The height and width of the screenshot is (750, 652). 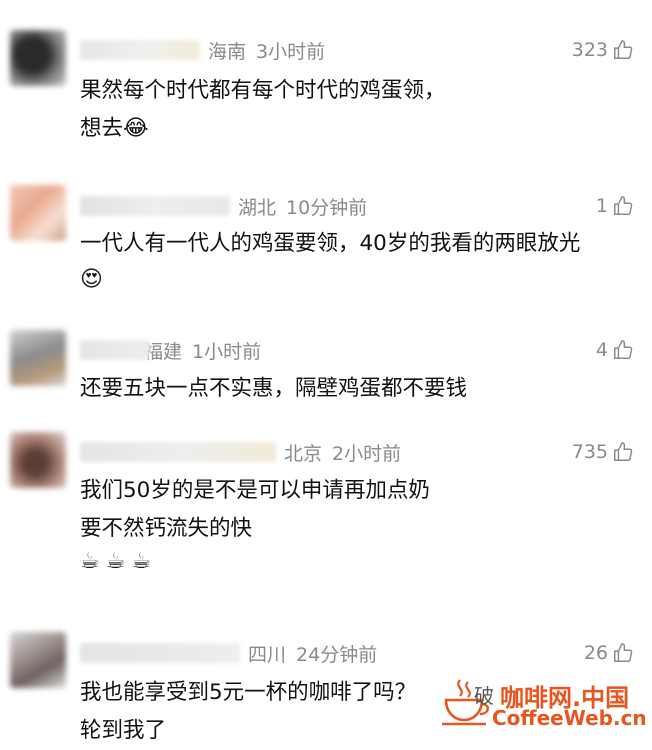 I want to click on comment-line: 果然每个时代都有每个时代的鸡蛋领，, so click(x=263, y=90).